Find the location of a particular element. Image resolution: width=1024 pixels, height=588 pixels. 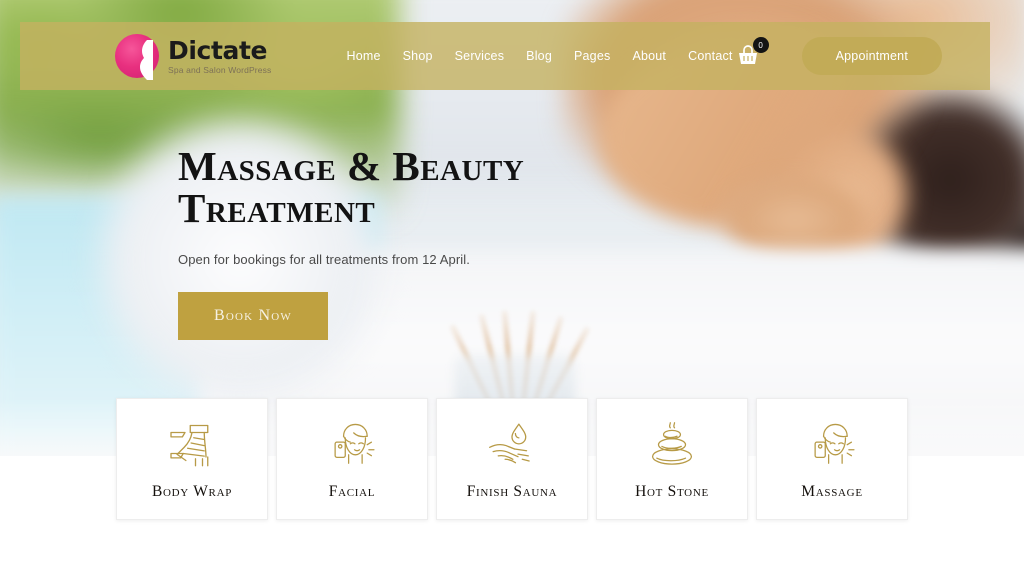

appointment-button: Appointment is located at coordinates (871, 56).